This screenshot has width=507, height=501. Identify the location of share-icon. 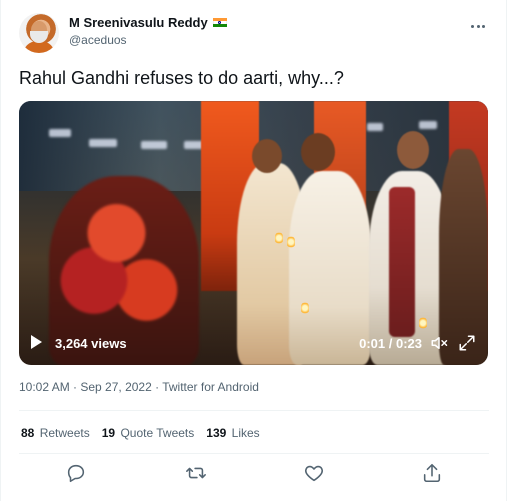
(432, 473).